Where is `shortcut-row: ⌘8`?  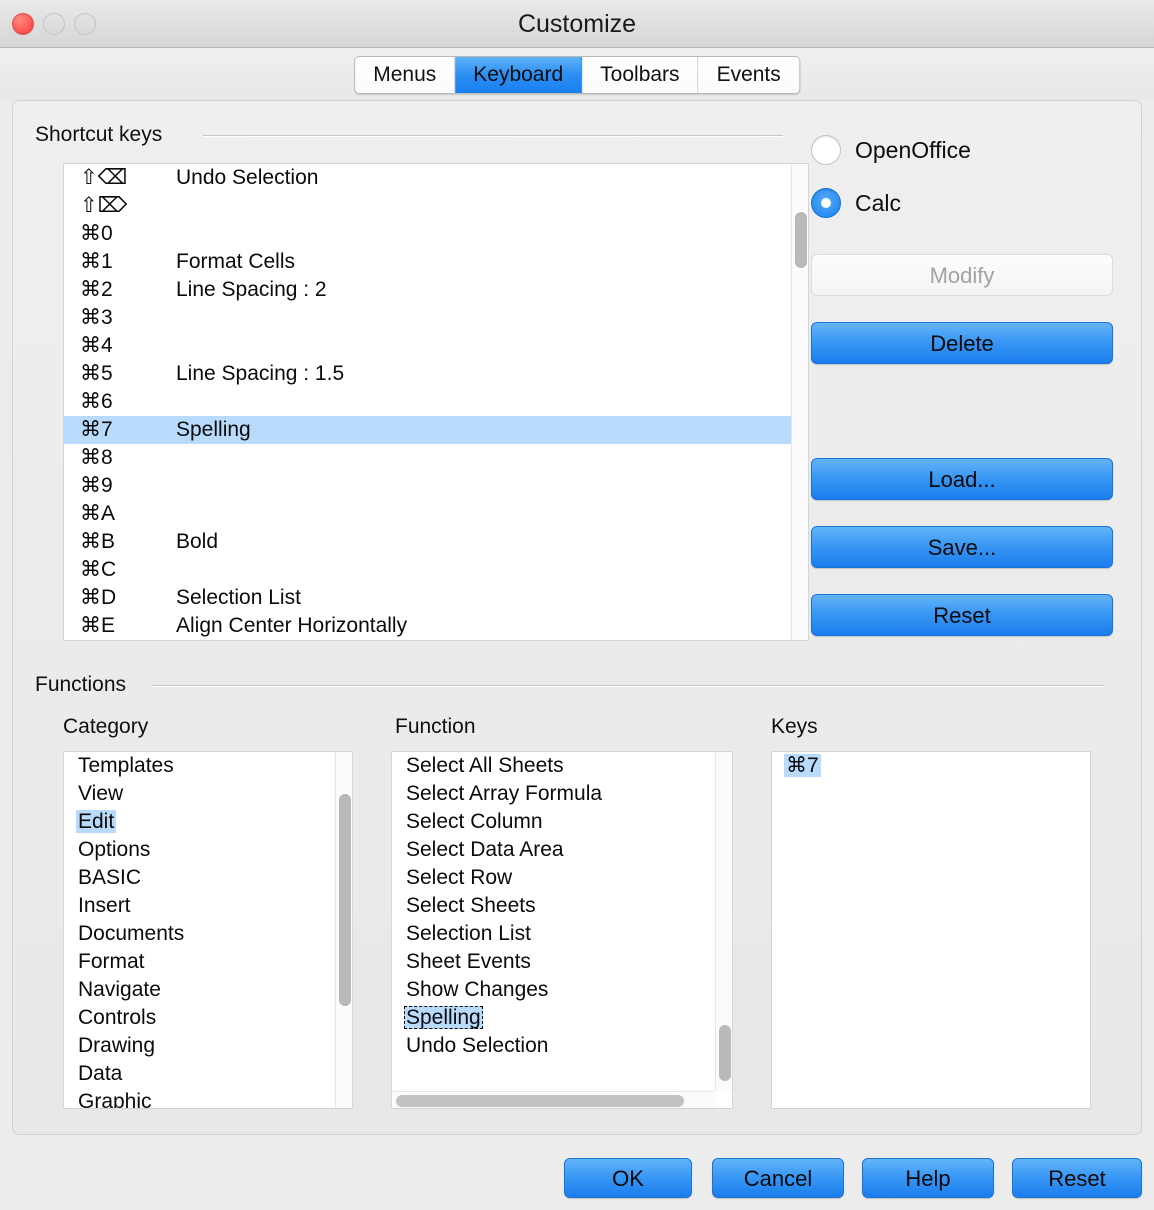
shortcut-row: ⌘8 is located at coordinates (428, 458).